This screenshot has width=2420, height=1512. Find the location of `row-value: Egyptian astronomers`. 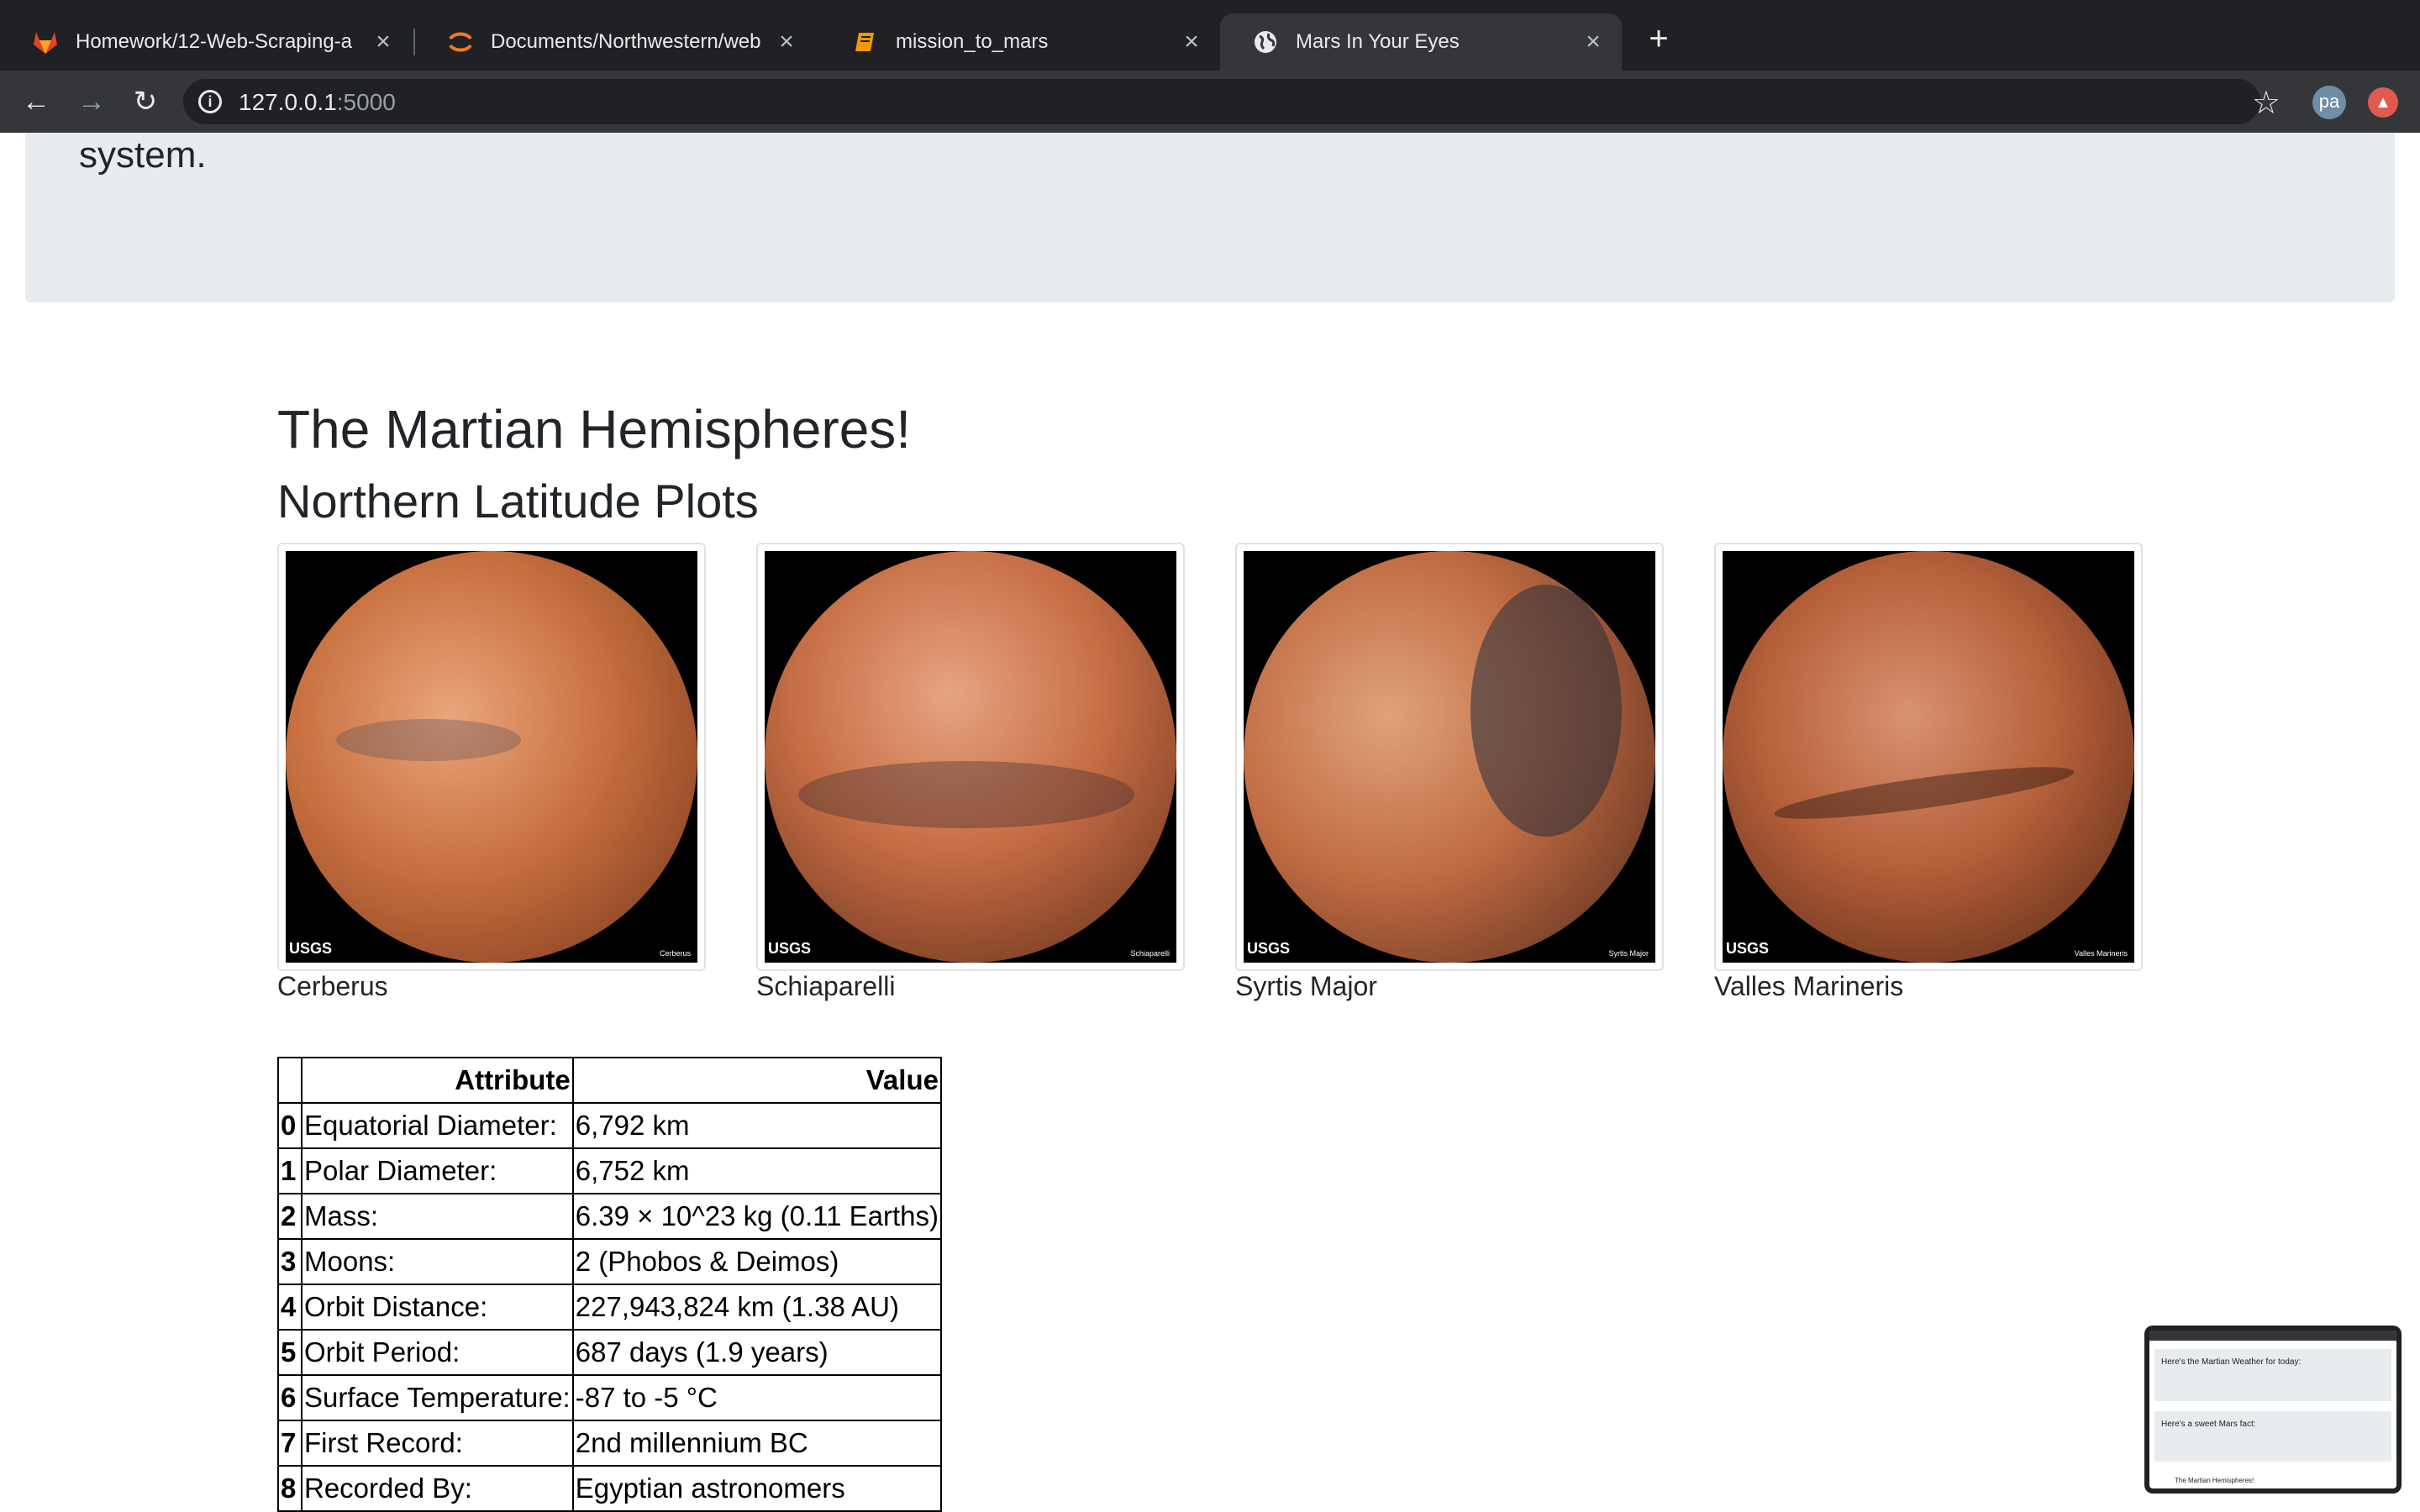

row-value: Egyptian astronomers is located at coordinates (756, 1488).